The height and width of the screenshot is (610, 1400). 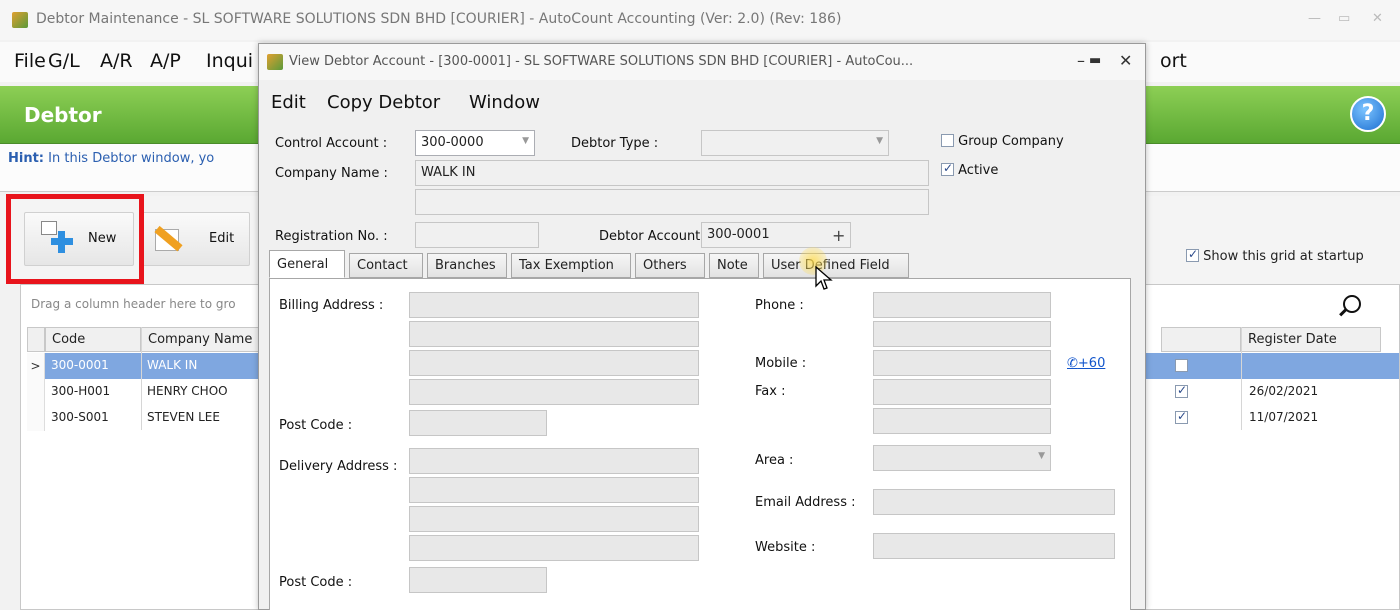 I want to click on show-grid-label: Show this grid at startup, so click(x=1283, y=256).